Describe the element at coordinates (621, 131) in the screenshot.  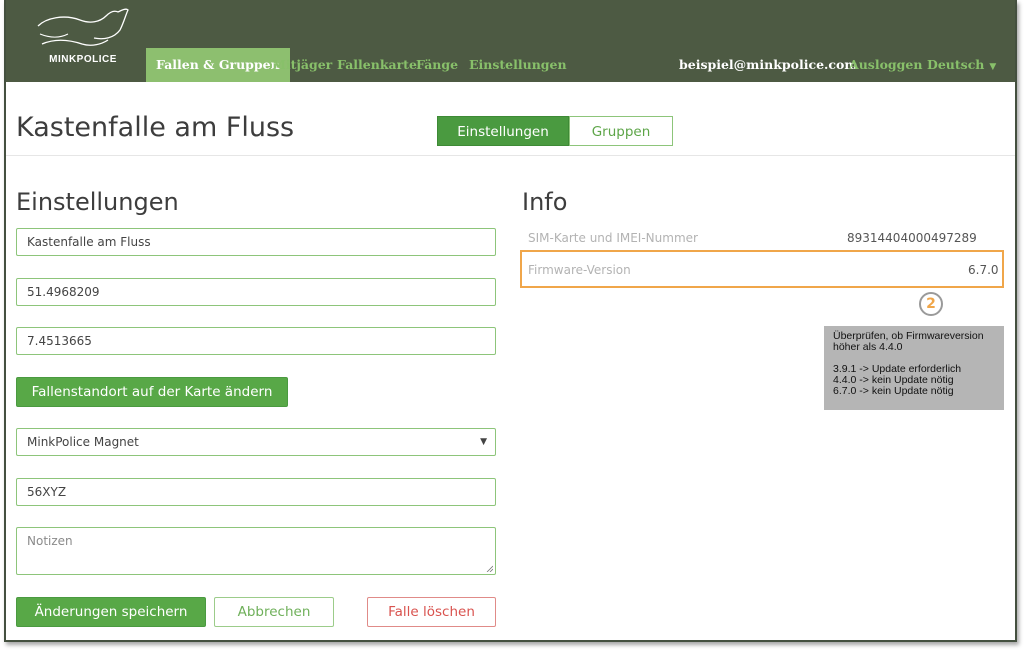
I see `tab-gruppen: Gruppen` at that location.